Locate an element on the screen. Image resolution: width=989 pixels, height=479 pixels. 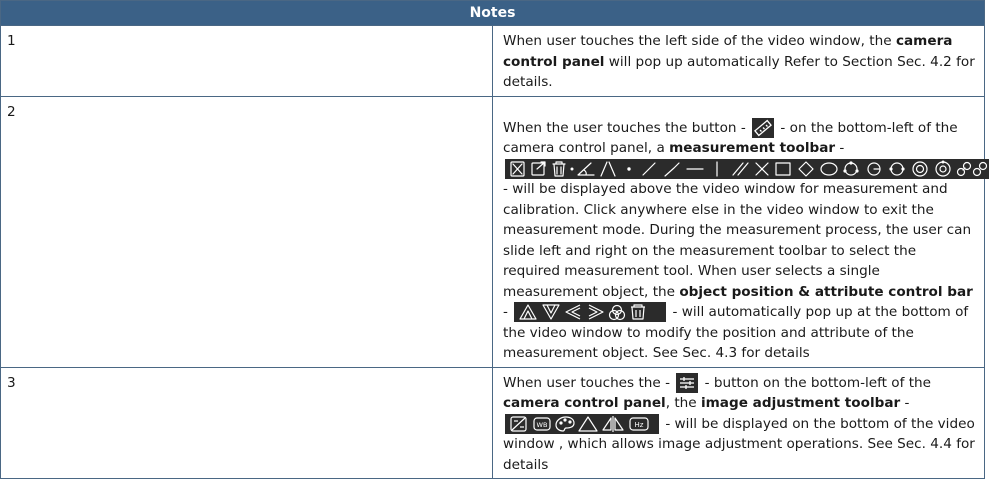
ellipse-icon is located at coordinates (829, 168).